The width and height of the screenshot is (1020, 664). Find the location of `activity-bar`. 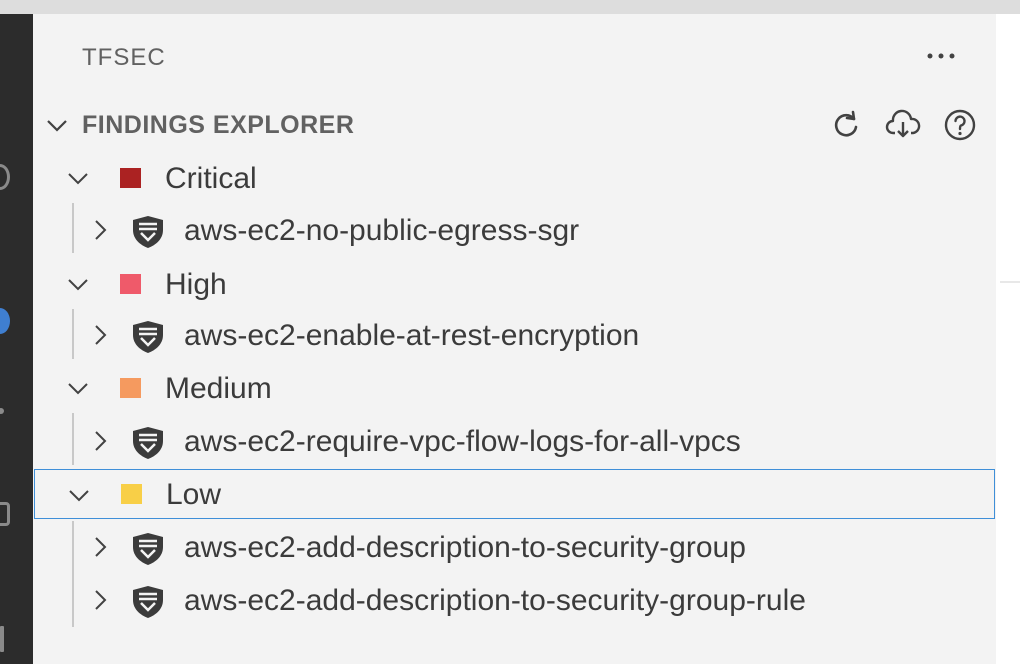

activity-bar is located at coordinates (16, 339).